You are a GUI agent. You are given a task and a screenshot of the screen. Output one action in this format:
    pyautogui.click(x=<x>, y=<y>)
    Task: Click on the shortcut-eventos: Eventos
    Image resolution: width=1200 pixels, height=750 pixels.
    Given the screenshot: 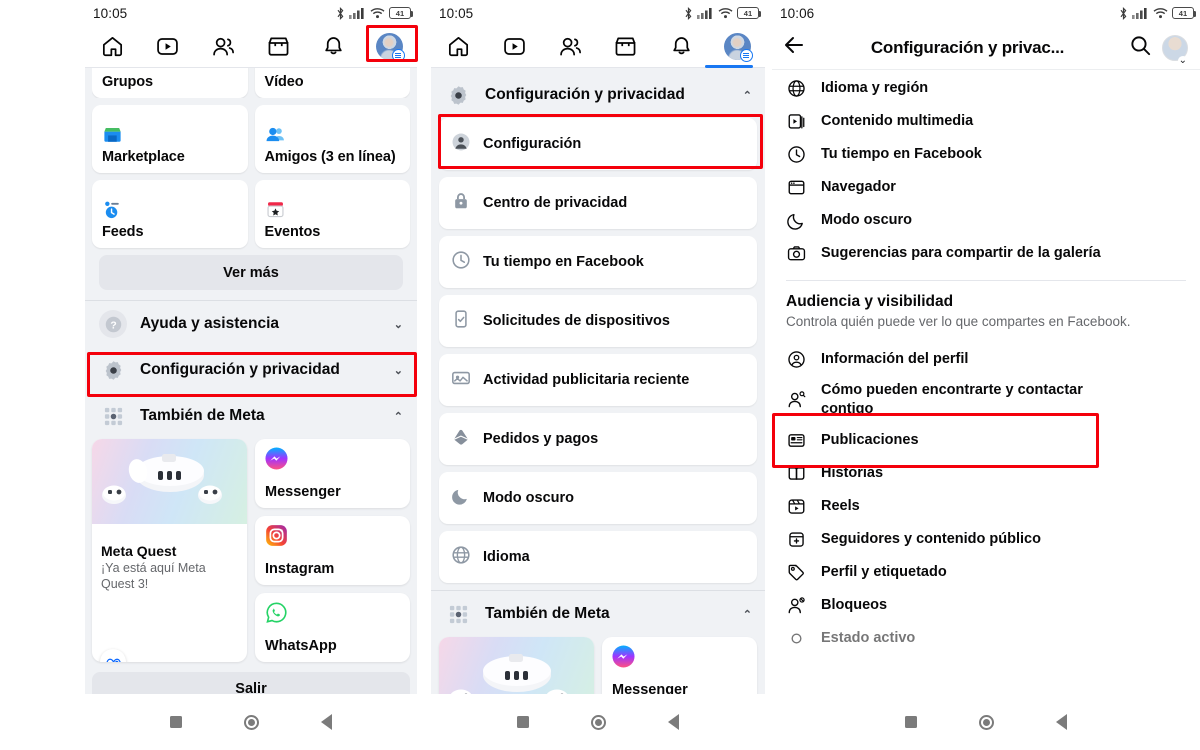 What is the action you would take?
    pyautogui.click(x=332, y=214)
    